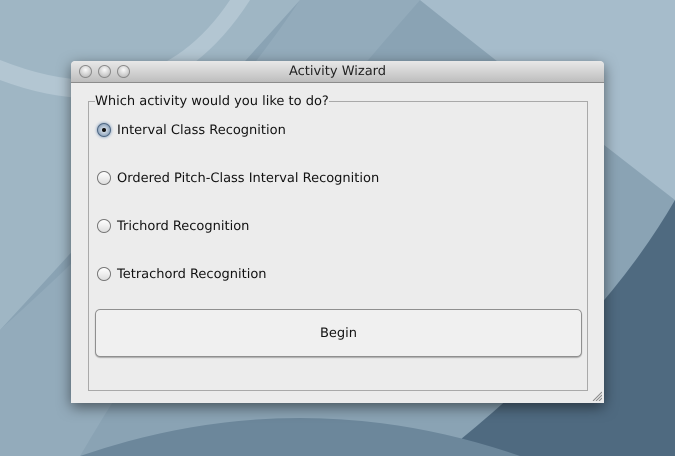 The image size is (675, 456). Describe the element at coordinates (104, 71) in the screenshot. I see `minimize-icon` at that location.